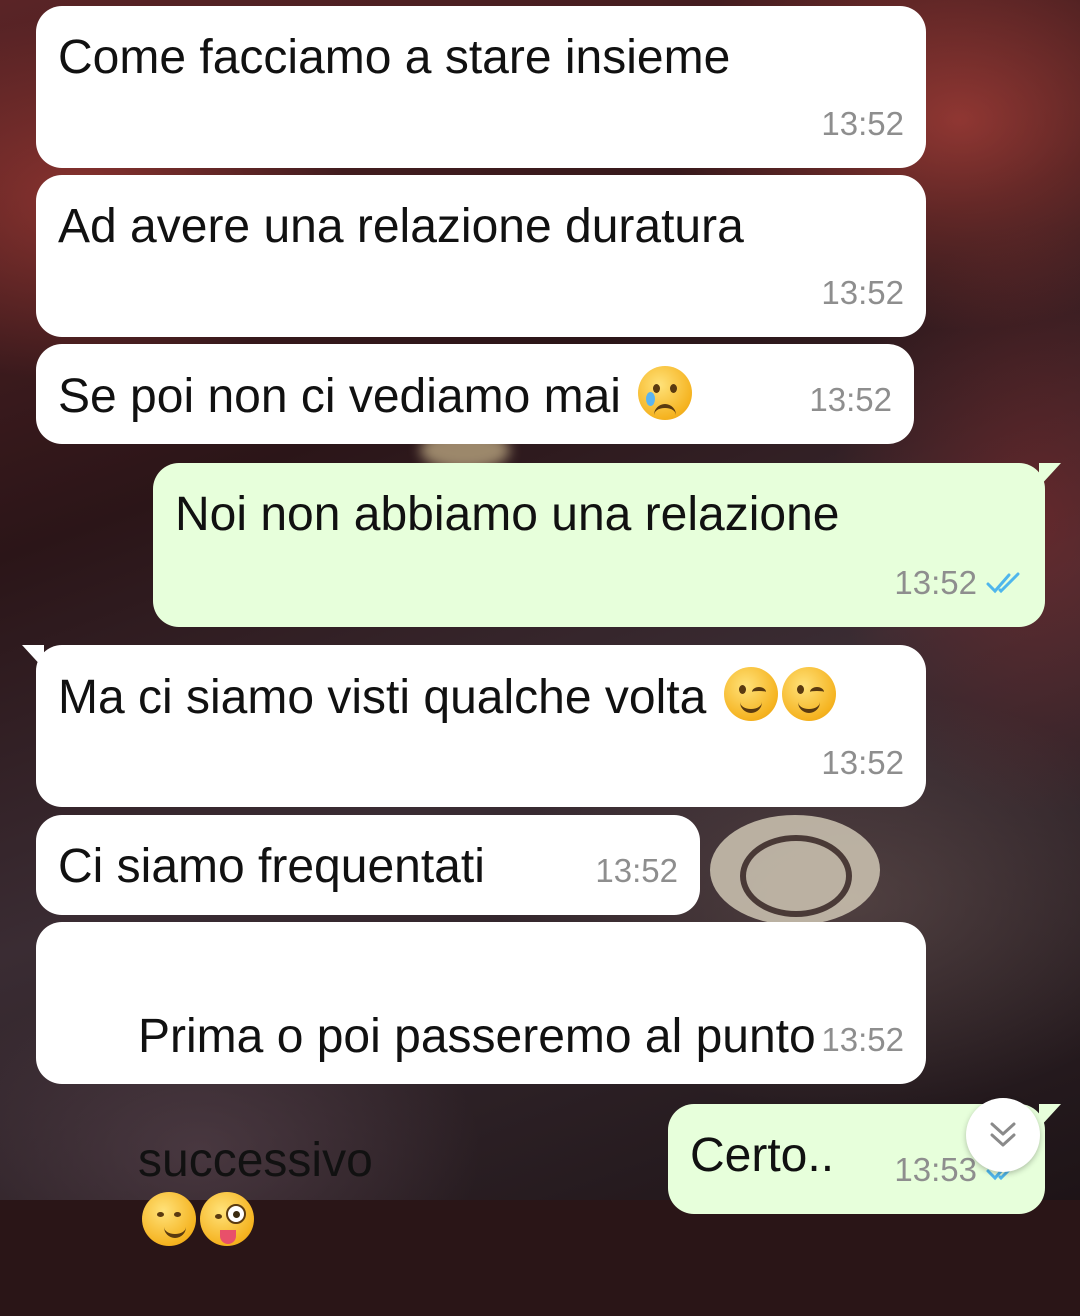 The height and width of the screenshot is (1316, 1080). I want to click on message-text: Ci siamo frequentati, so click(271, 866).